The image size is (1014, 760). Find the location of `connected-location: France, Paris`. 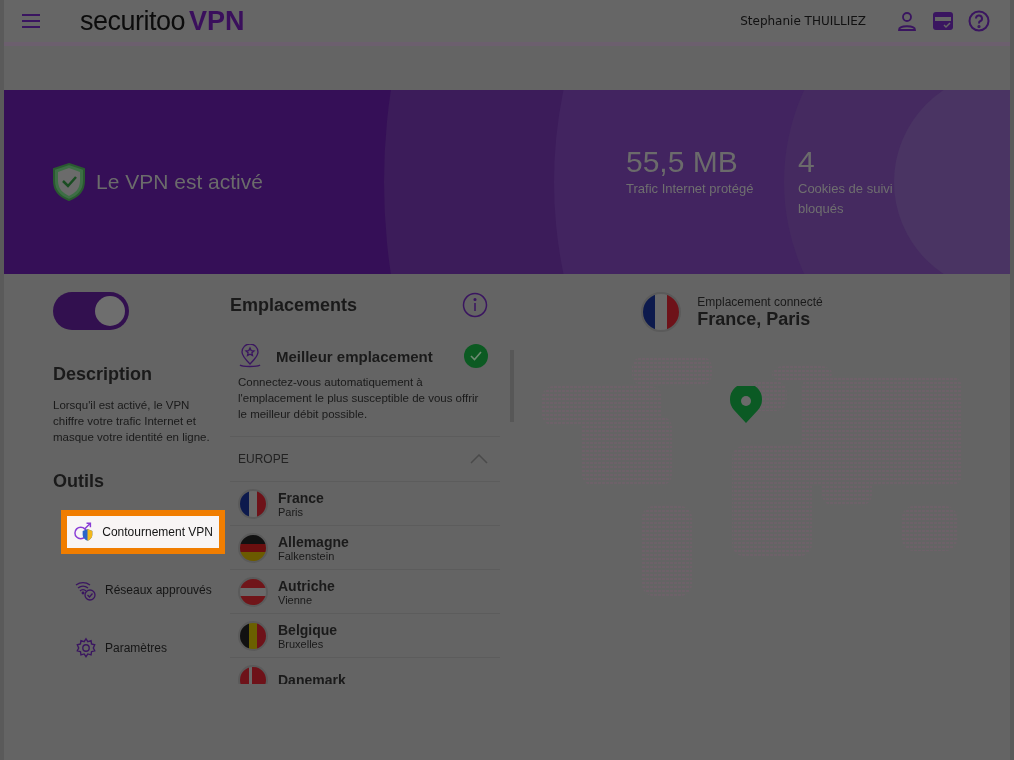

connected-location: France, Paris is located at coordinates (754, 319).